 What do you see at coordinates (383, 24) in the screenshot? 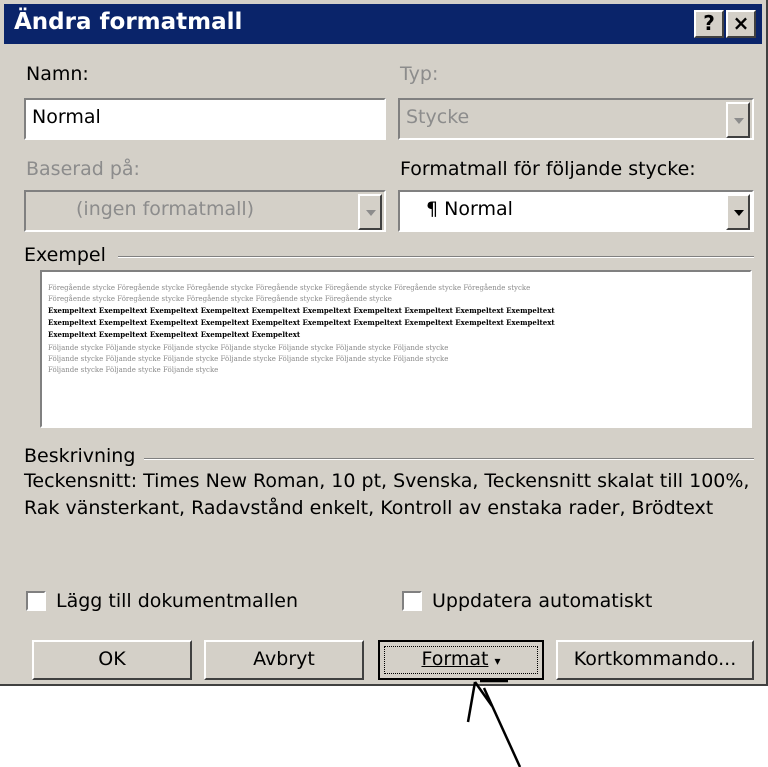
I see `title-bar: Ändra formatmall ? ×` at bounding box center [383, 24].